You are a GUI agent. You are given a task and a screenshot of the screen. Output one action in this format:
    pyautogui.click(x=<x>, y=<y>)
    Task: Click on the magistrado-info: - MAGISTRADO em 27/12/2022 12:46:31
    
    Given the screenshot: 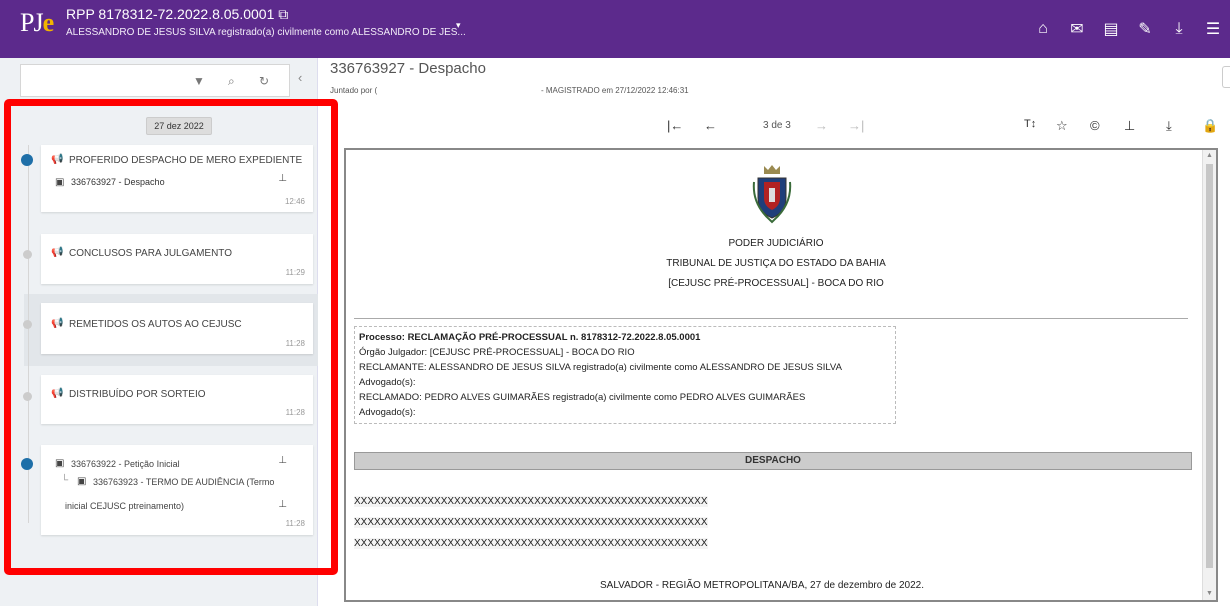 What is the action you would take?
    pyautogui.click(x=615, y=90)
    